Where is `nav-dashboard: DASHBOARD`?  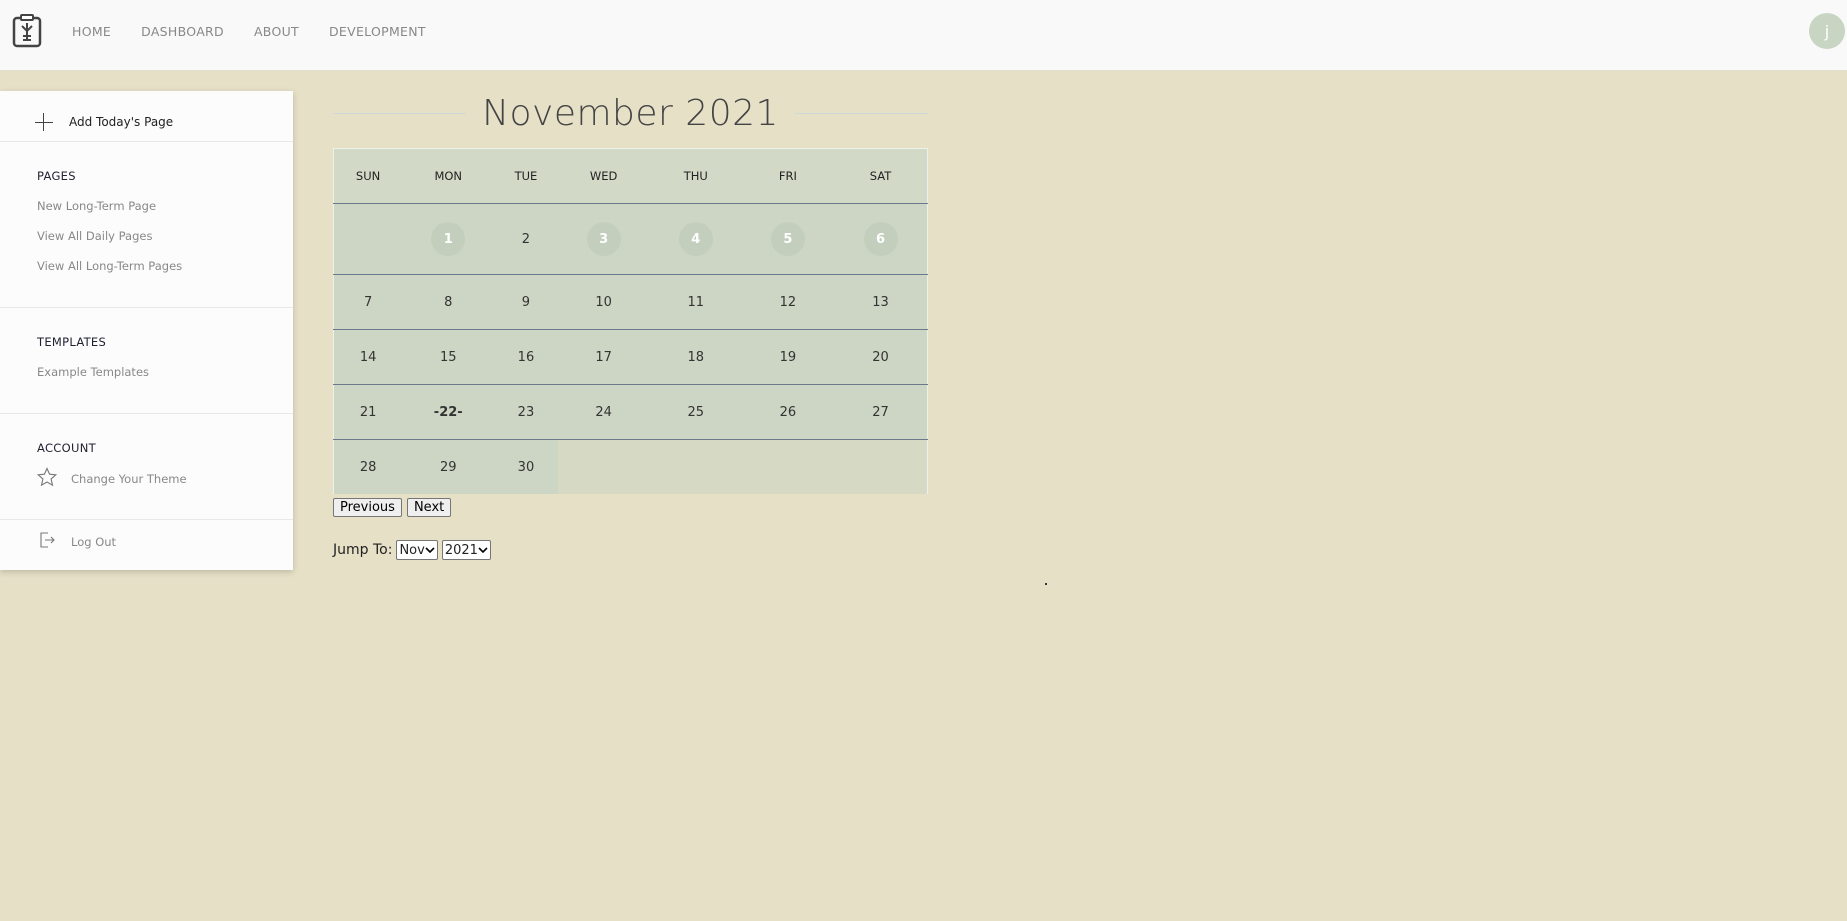 nav-dashboard: DASHBOARD is located at coordinates (182, 31).